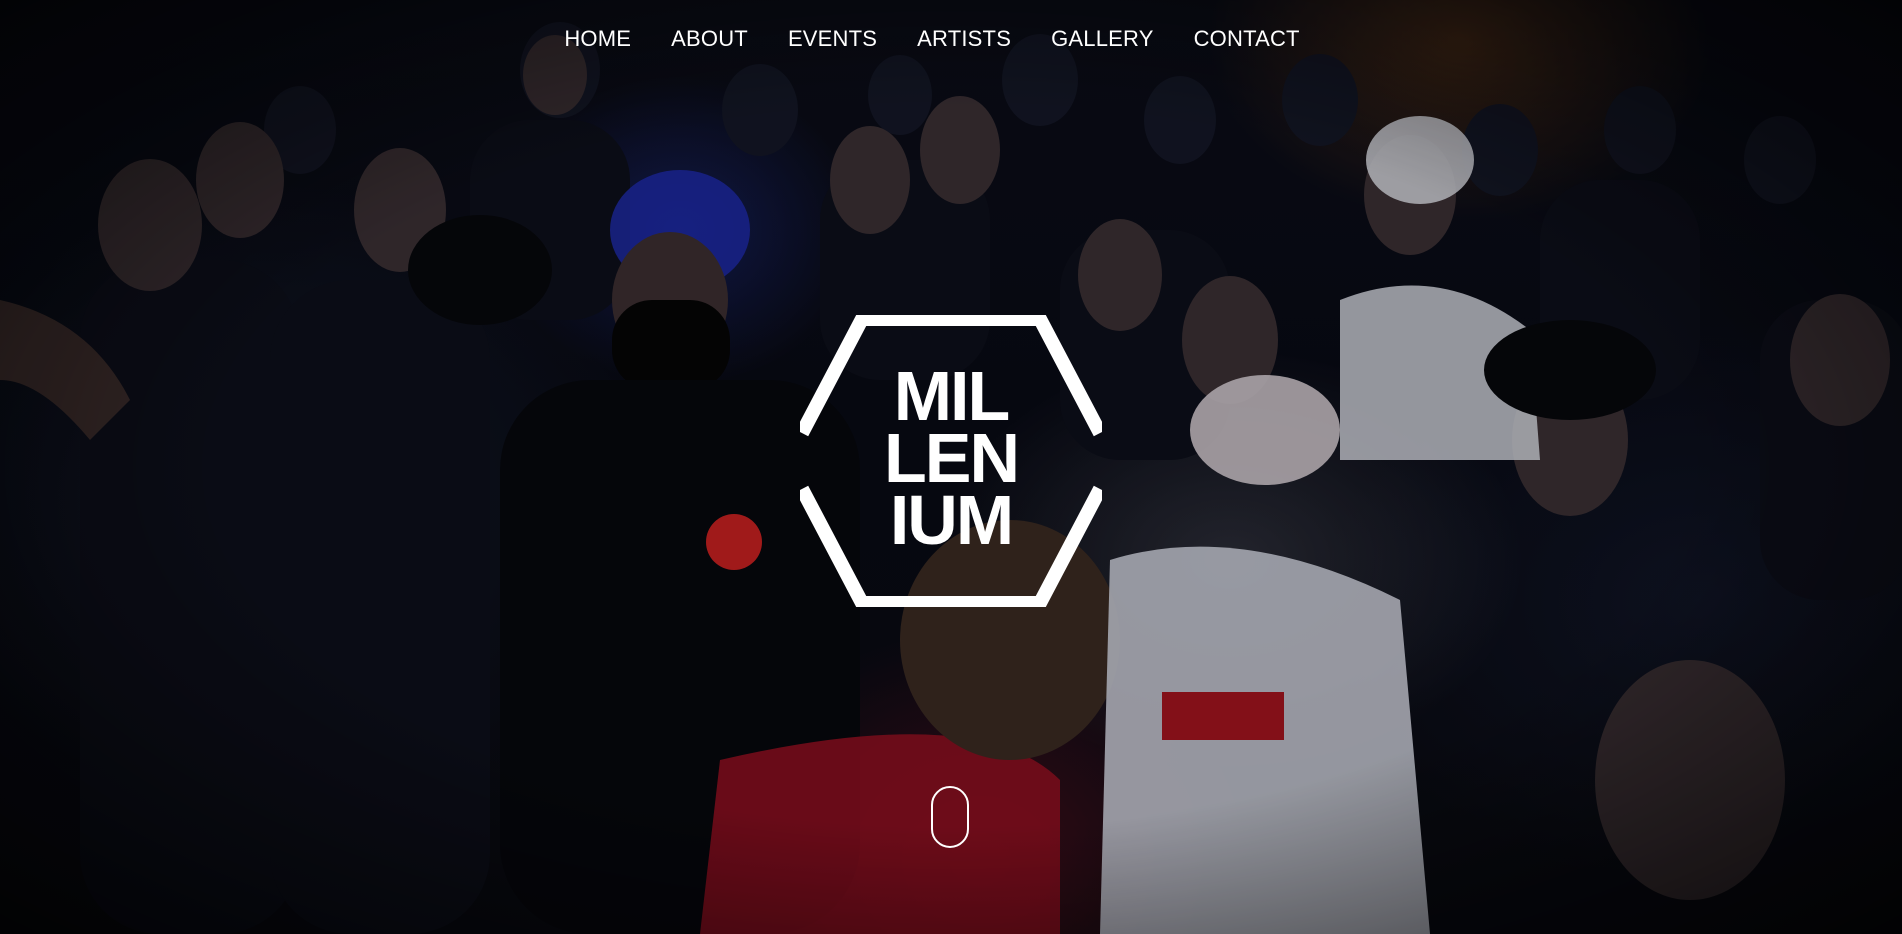 The height and width of the screenshot is (934, 1902). Describe the element at coordinates (951, 520) in the screenshot. I see `logo-line-3: IUM` at that location.